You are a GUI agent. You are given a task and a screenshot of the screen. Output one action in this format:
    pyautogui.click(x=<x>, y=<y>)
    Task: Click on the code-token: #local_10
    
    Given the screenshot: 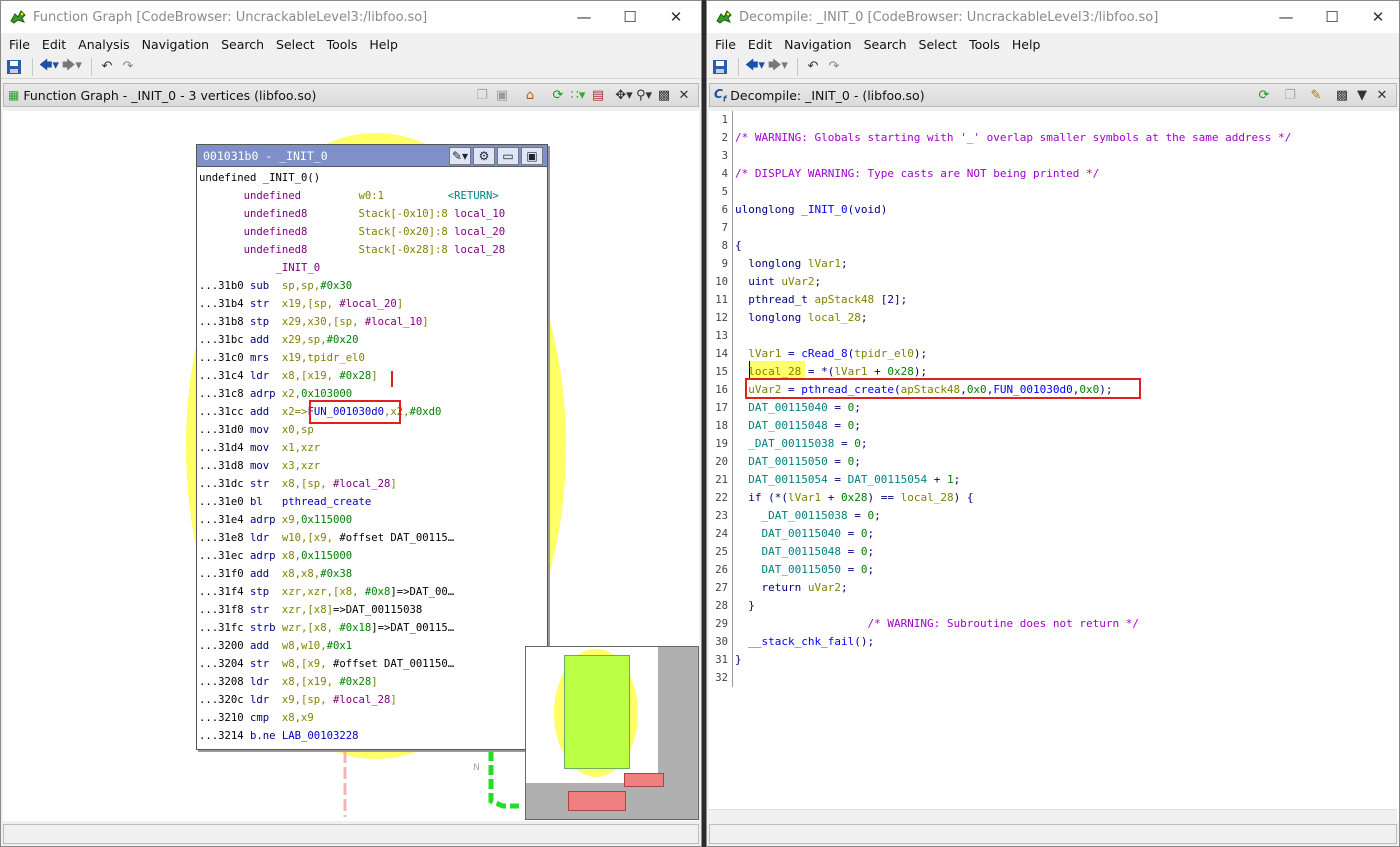 What is the action you would take?
    pyautogui.click(x=393, y=322)
    